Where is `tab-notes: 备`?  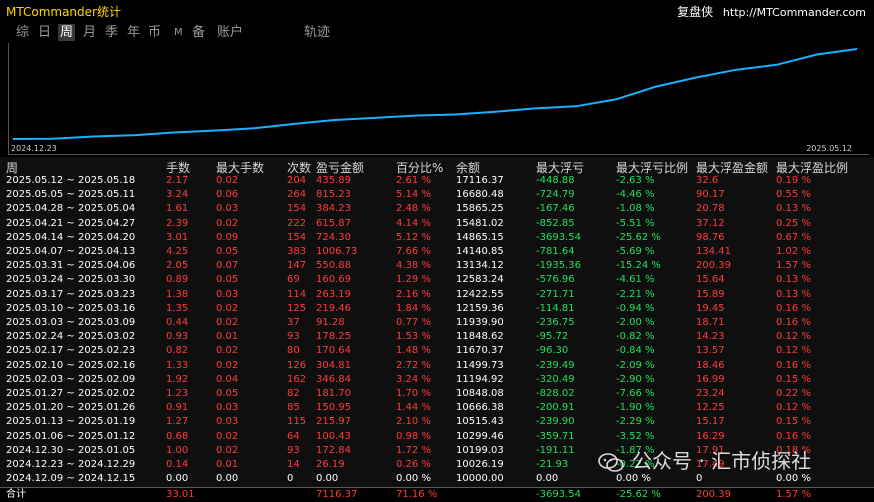
tab-notes: 备 is located at coordinates (198, 32).